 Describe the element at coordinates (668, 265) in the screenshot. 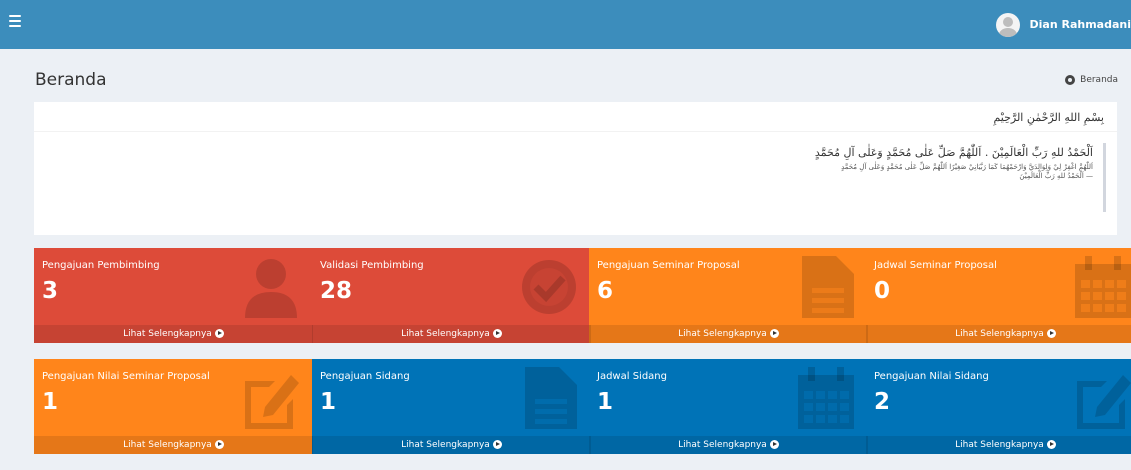

I see `box-title: Pengajuan Seminar Proposal` at that location.